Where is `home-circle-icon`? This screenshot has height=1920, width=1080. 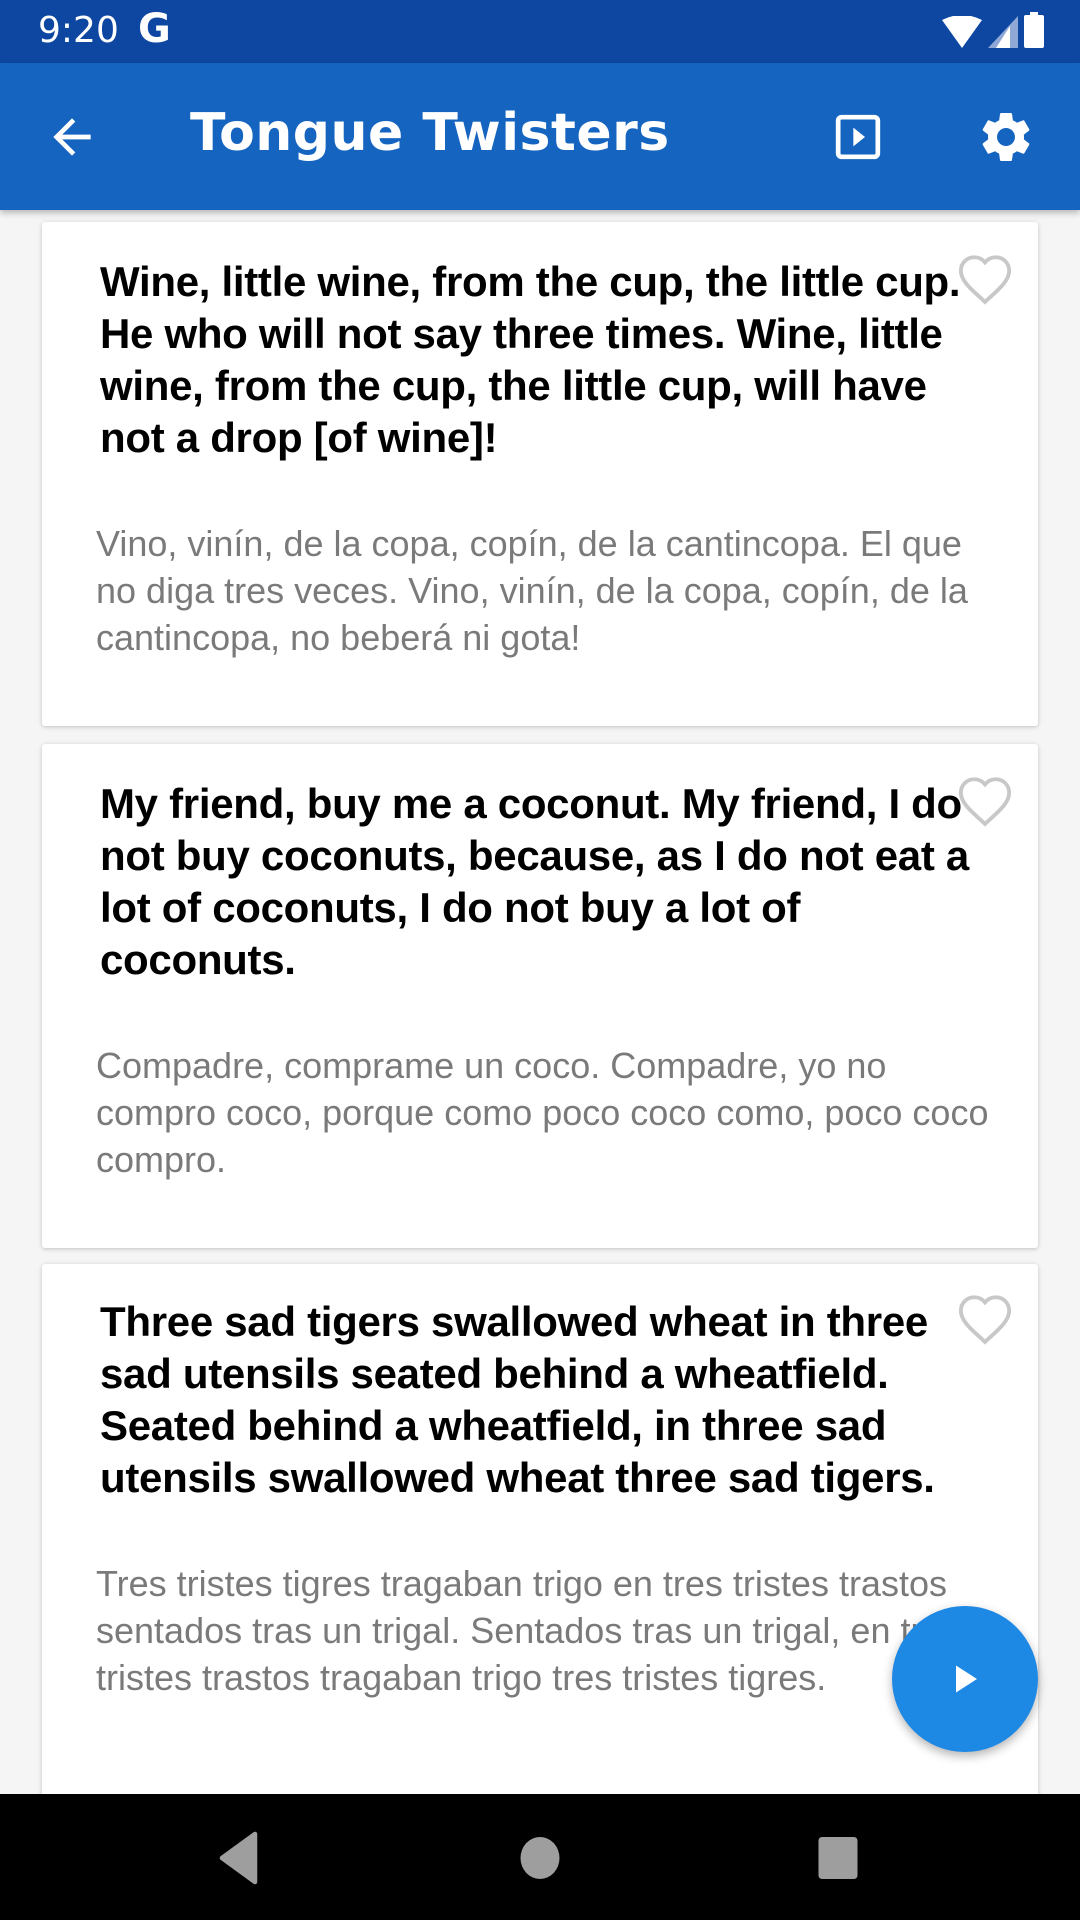
home-circle-icon is located at coordinates (540, 1858).